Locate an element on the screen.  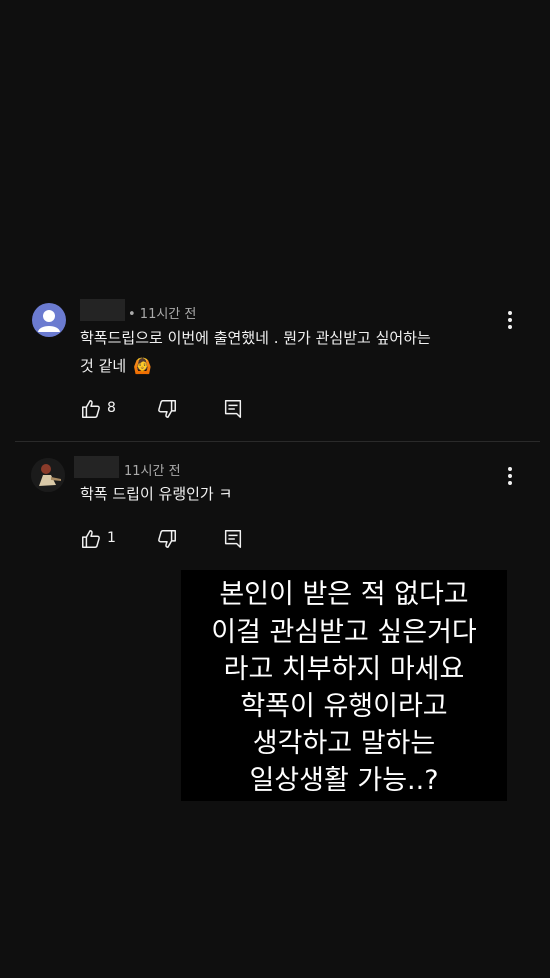
caption-line-2: 이걸 관심받고 싶은거다 is located at coordinates (344, 632).